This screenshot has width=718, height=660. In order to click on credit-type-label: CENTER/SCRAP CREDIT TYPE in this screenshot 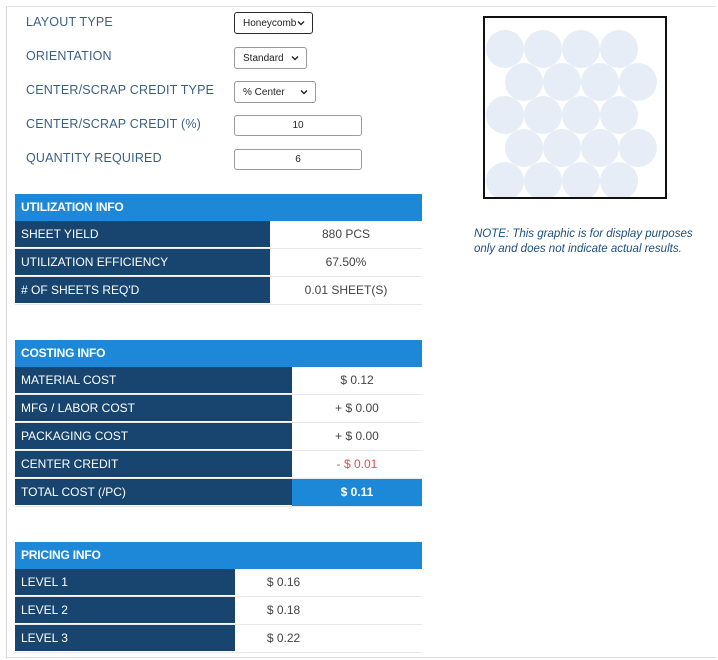, I will do `click(120, 90)`.